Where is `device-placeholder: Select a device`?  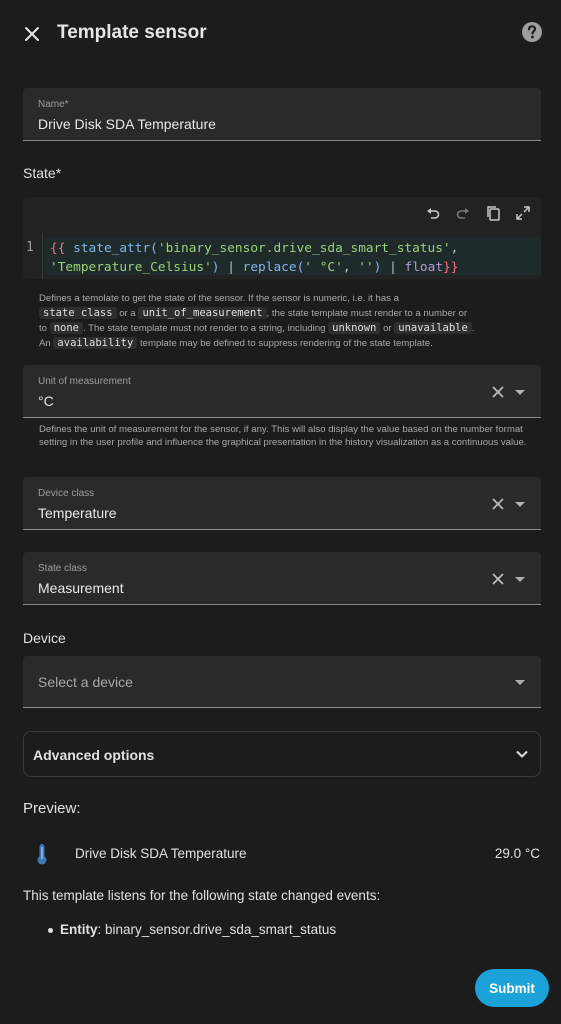 device-placeholder: Select a device is located at coordinates (85, 682).